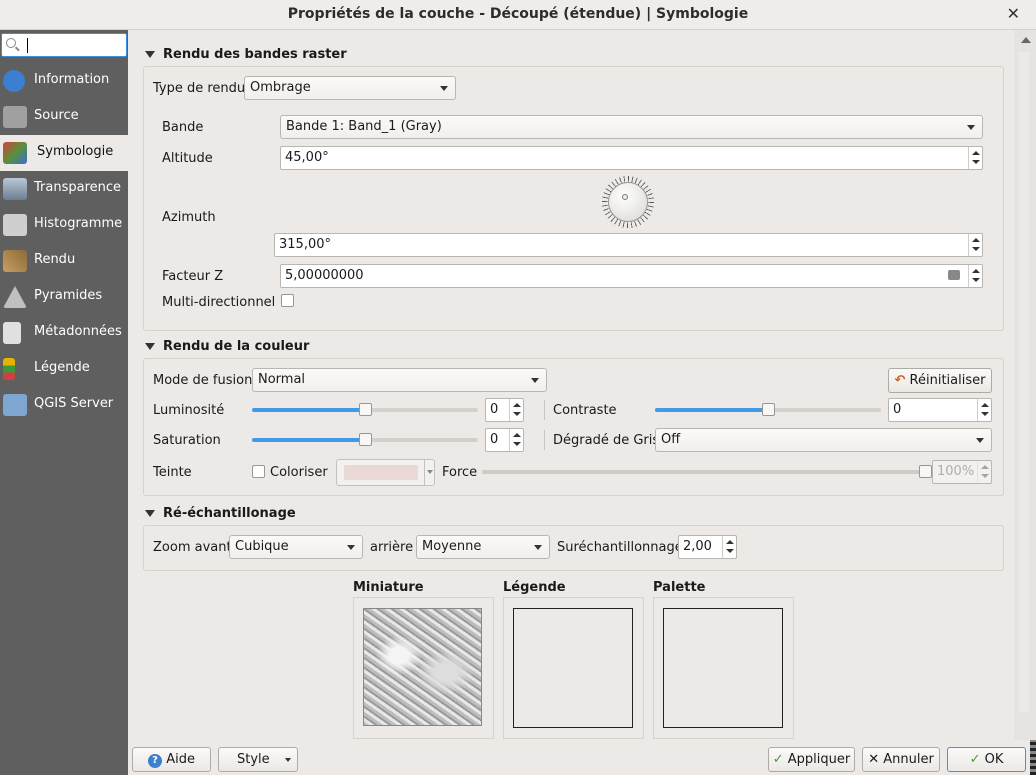 The image size is (1036, 775). What do you see at coordinates (64, 261) in the screenshot?
I see `sidebar-item-rendu: Rendu` at bounding box center [64, 261].